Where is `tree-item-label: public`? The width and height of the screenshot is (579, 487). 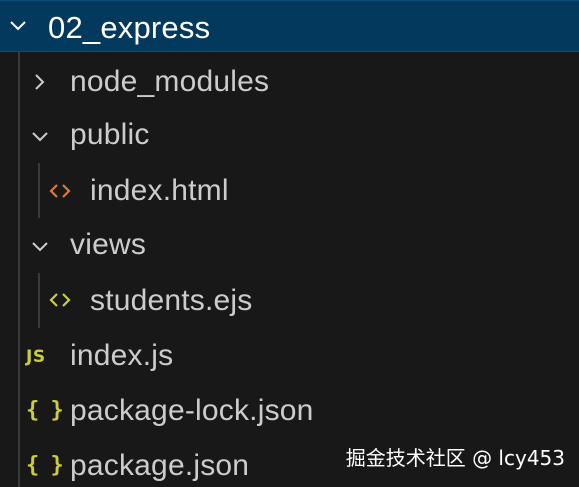
tree-item-label: public is located at coordinates (110, 134).